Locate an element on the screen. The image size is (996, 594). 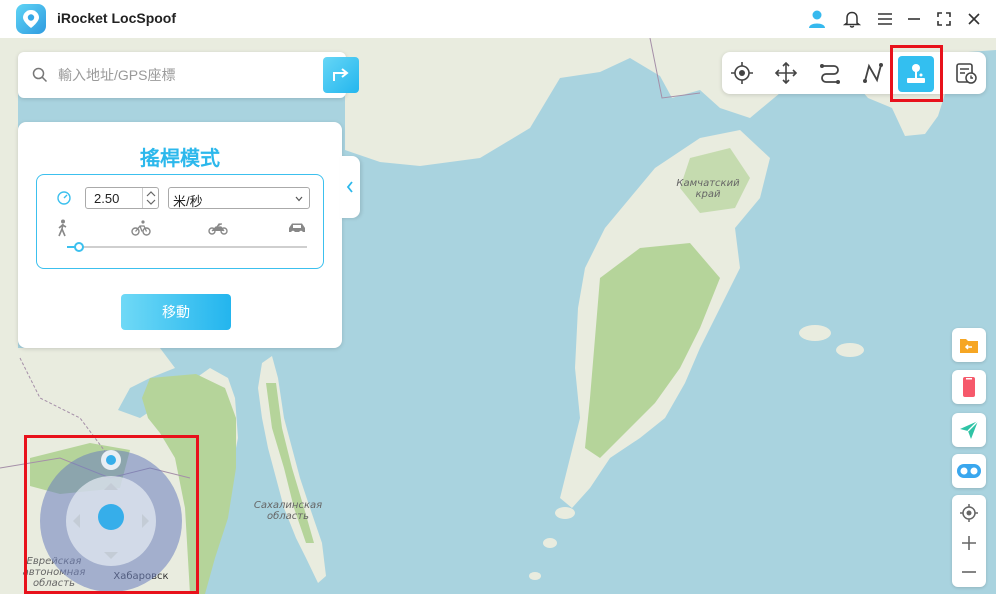
joystick-control is located at coordinates (111, 521).